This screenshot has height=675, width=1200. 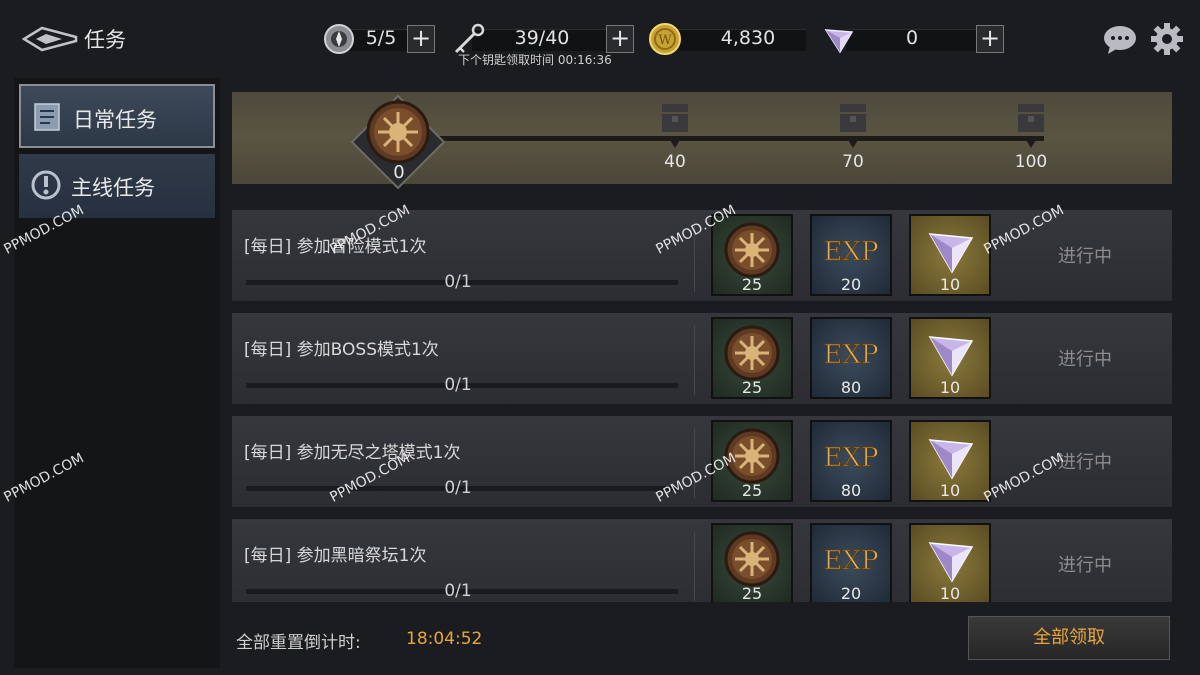 What do you see at coordinates (1031, 162) in the screenshot?
I see `milestone-label: 100` at bounding box center [1031, 162].